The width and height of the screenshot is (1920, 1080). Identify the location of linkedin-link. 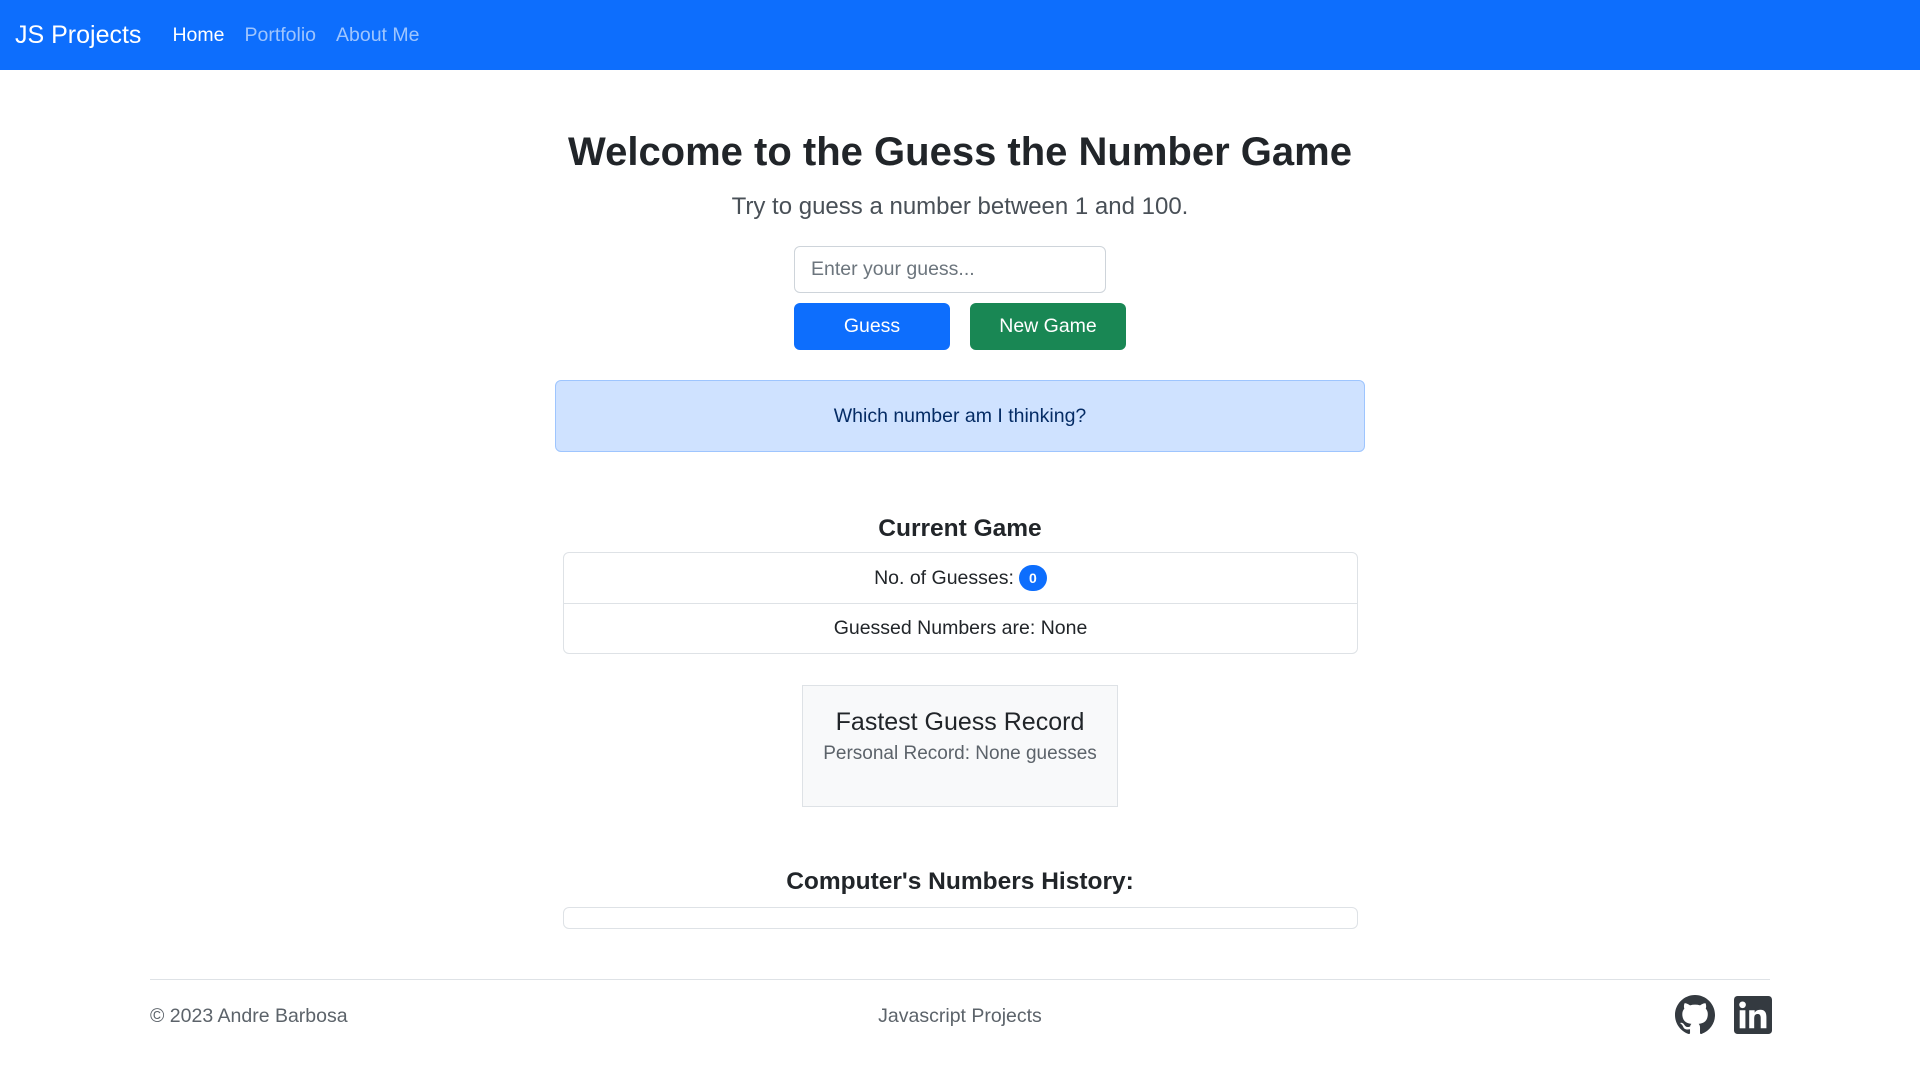
(1753, 1017).